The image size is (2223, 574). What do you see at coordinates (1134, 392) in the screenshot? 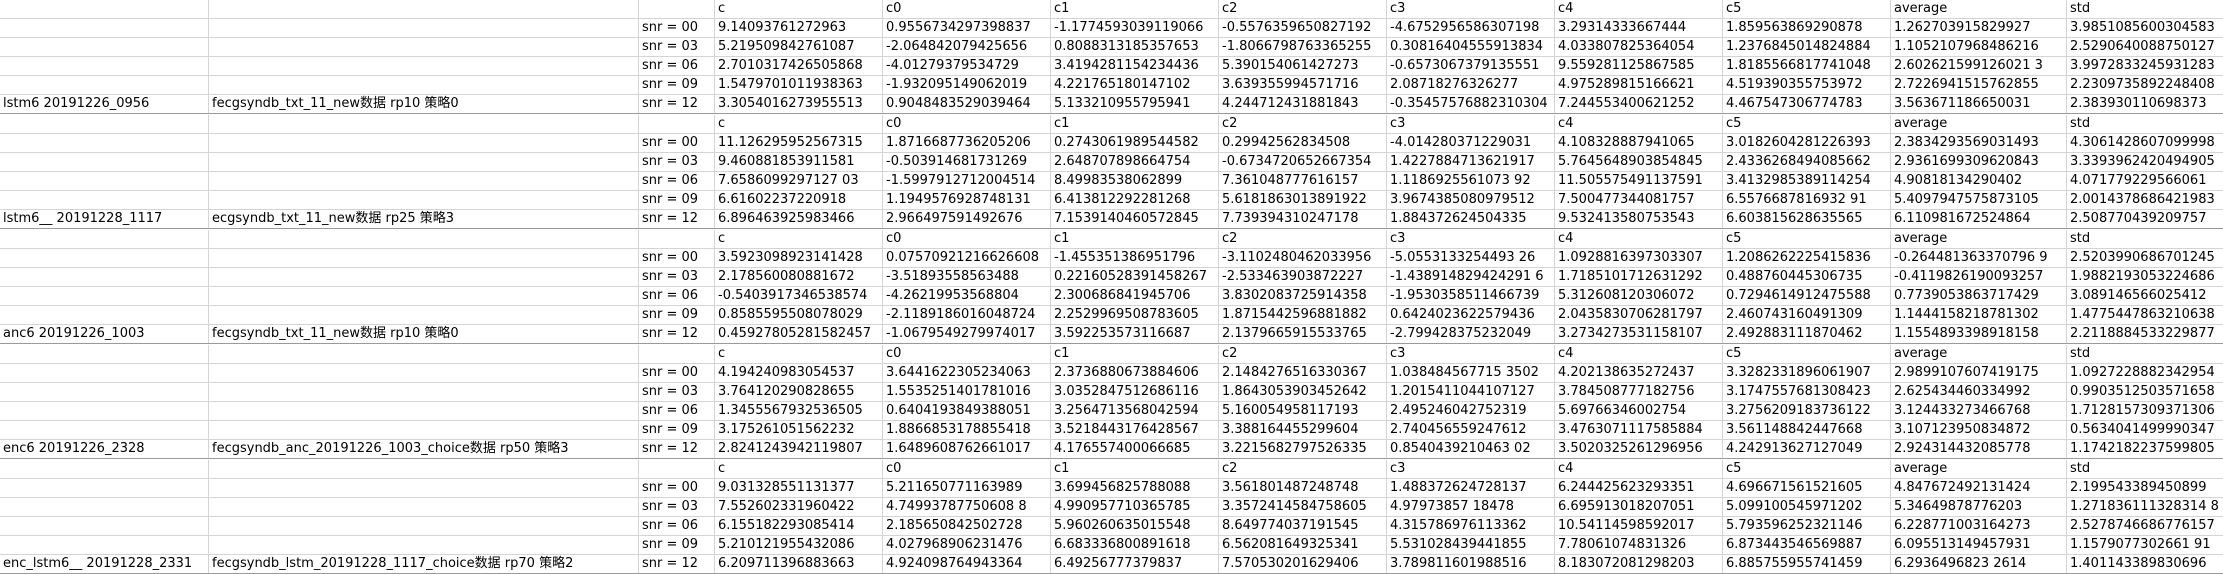
I see `value-cell-c1: 3.0352847512686116` at bounding box center [1134, 392].